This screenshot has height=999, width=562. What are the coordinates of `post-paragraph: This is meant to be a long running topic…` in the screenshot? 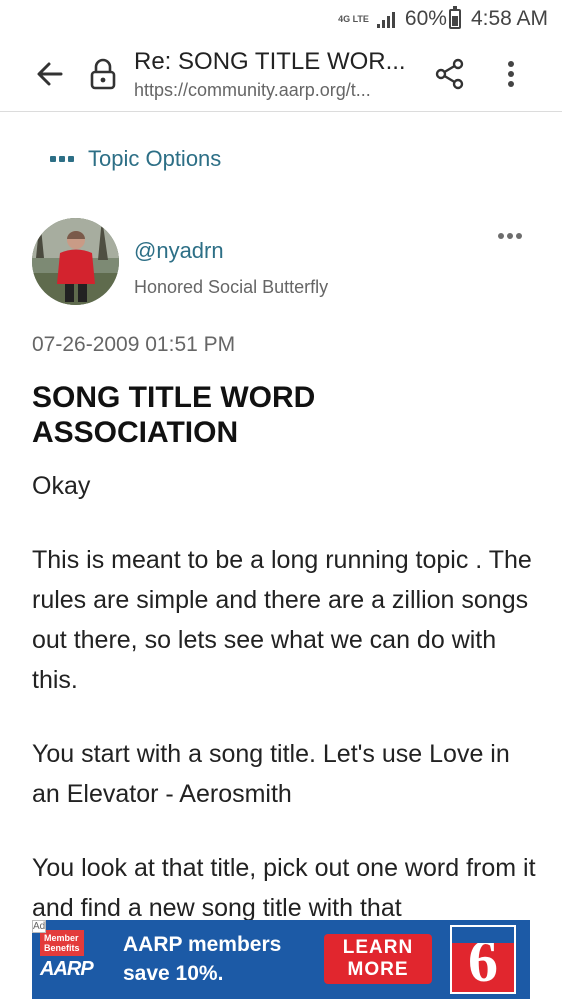 It's located at (282, 620).